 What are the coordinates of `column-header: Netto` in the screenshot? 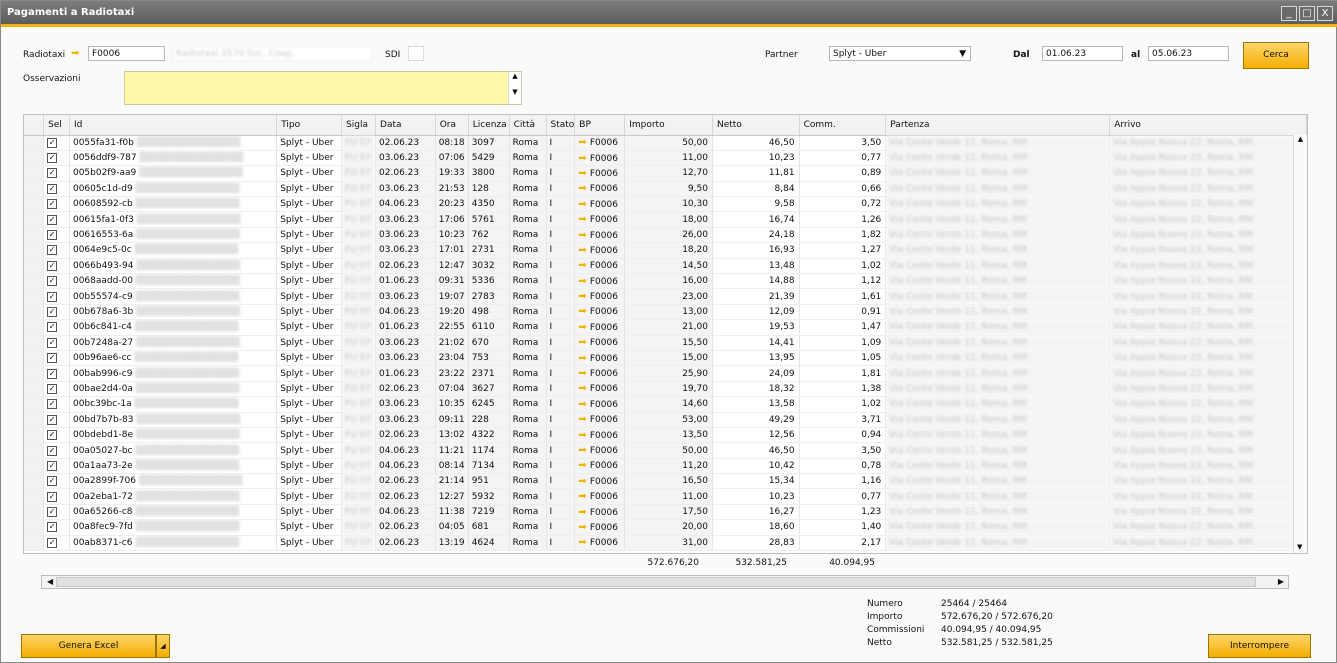 It's located at (756, 125).